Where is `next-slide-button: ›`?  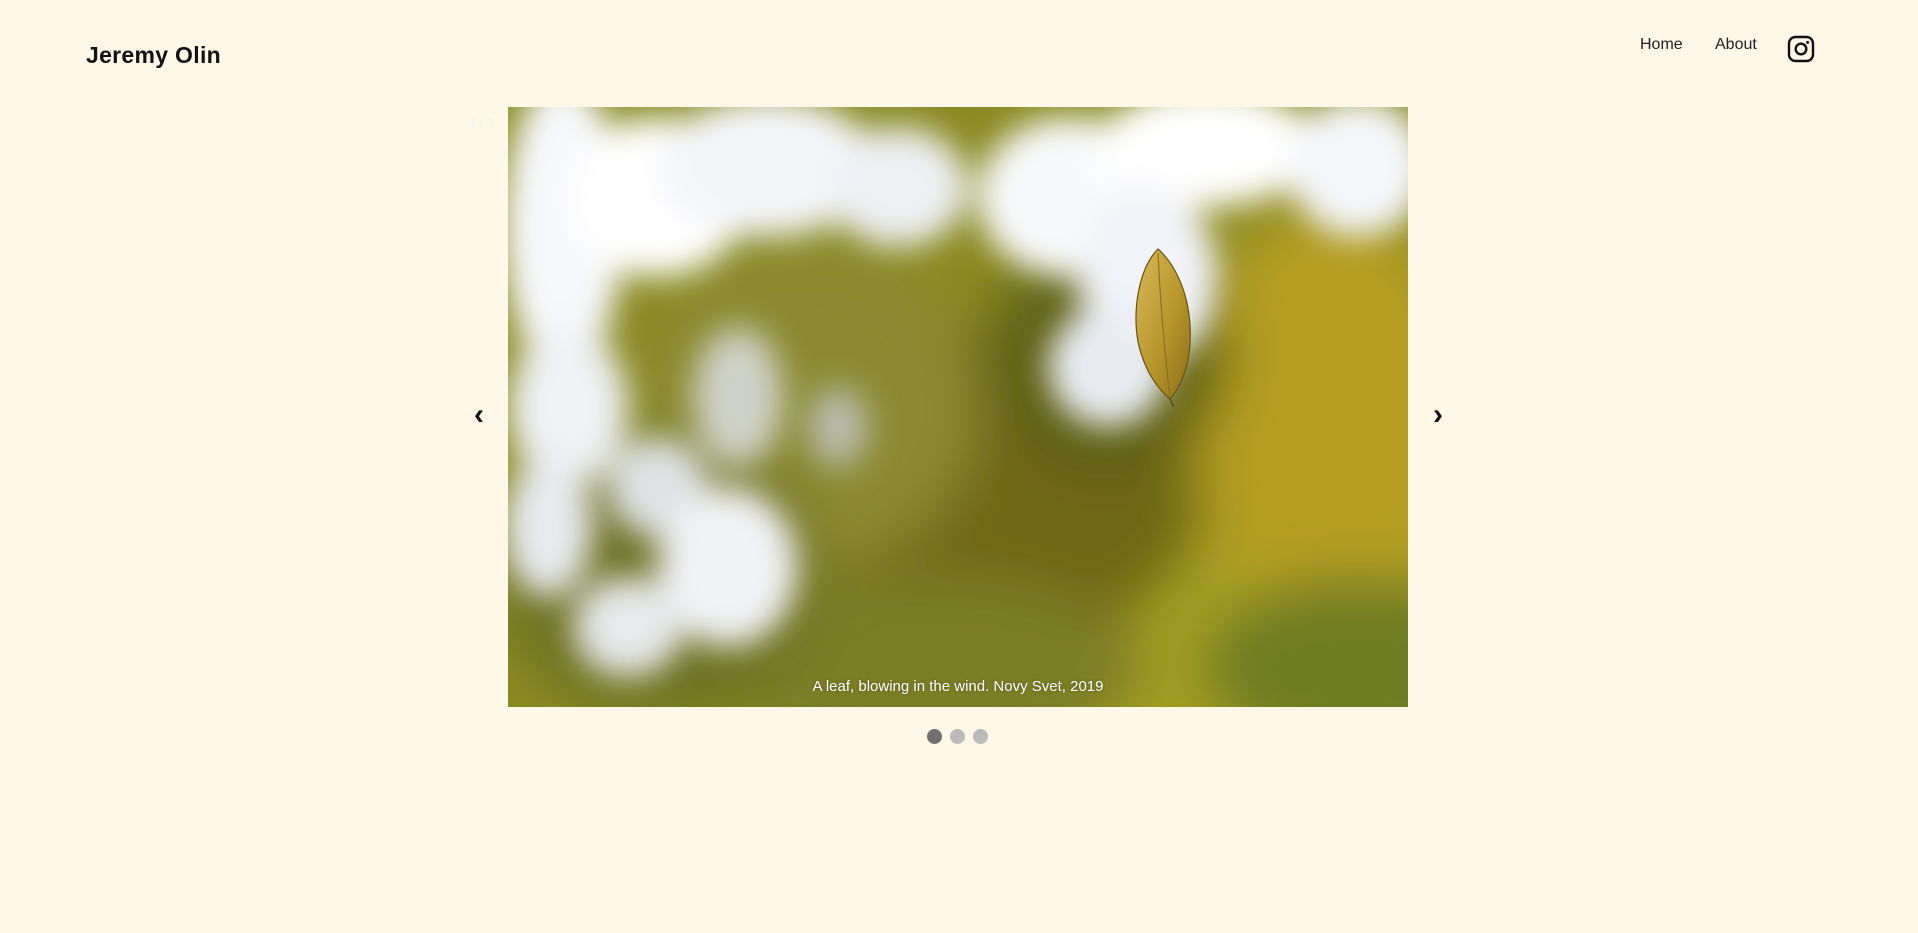
next-slide-button: › is located at coordinates (1438, 415).